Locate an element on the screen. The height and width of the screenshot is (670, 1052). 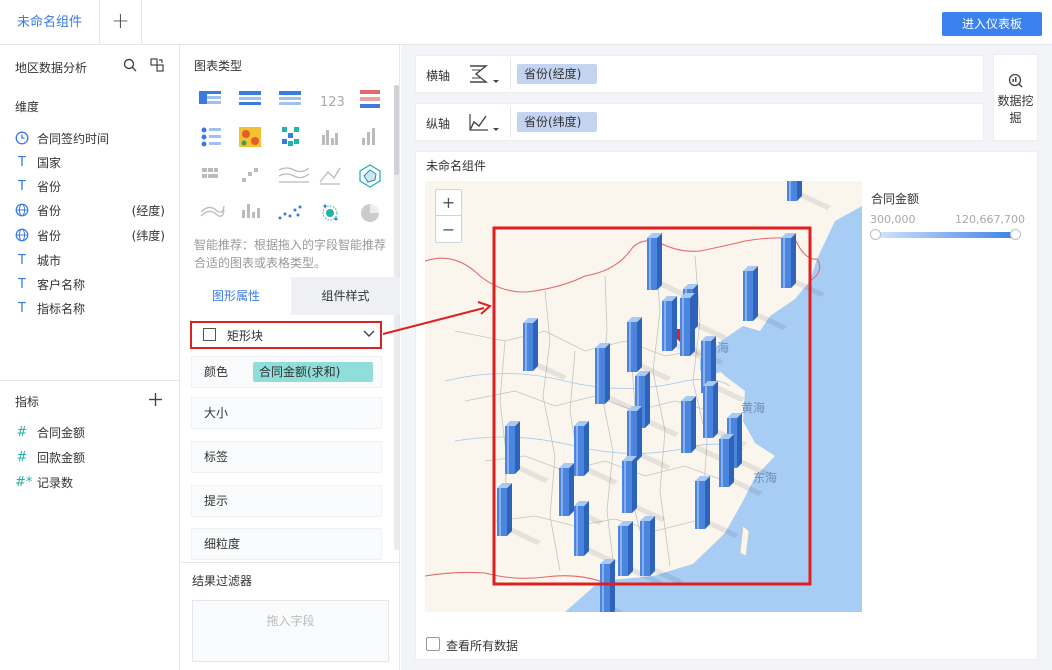
size-property: 大小 is located at coordinates (286, 413).